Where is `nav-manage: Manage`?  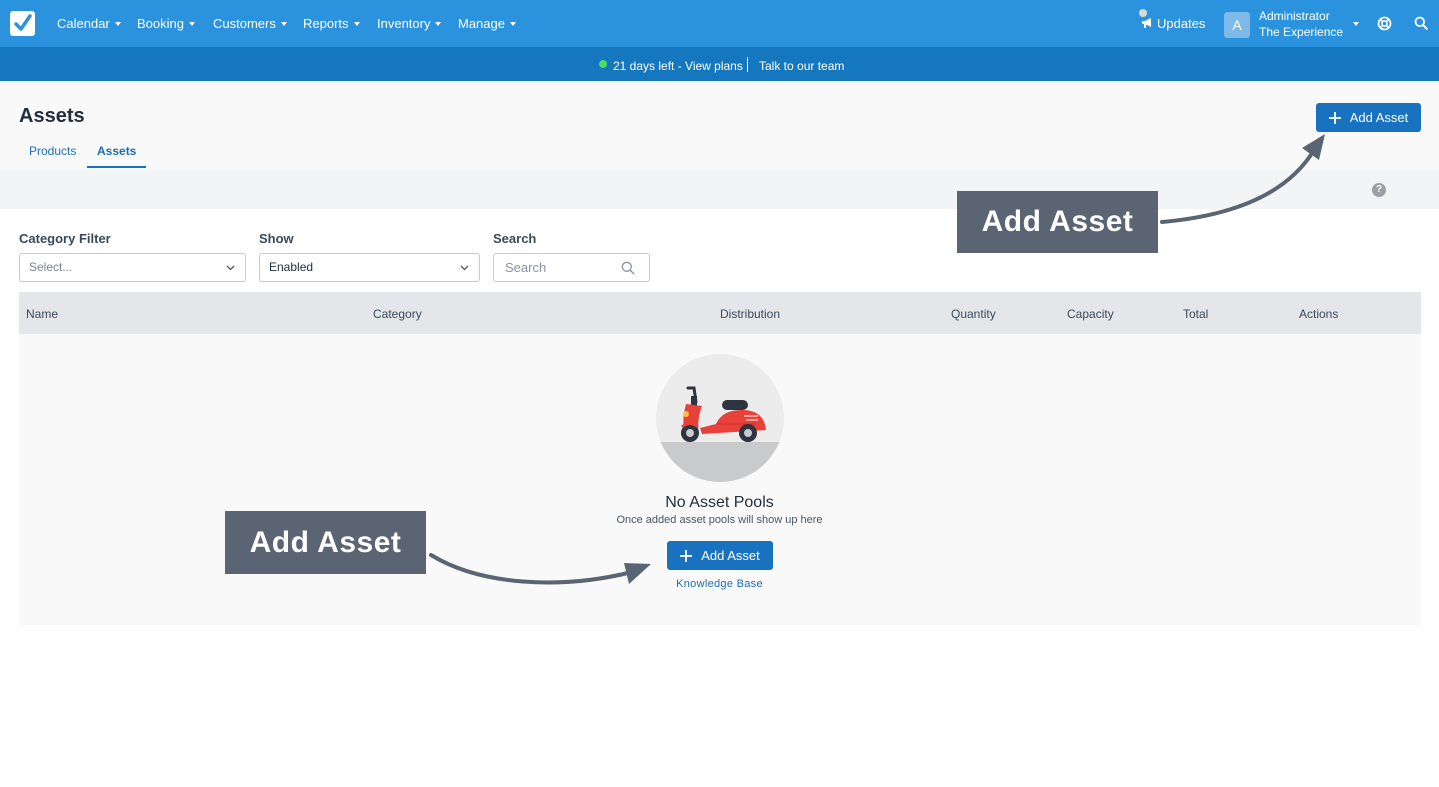 nav-manage: Manage is located at coordinates (487, 23).